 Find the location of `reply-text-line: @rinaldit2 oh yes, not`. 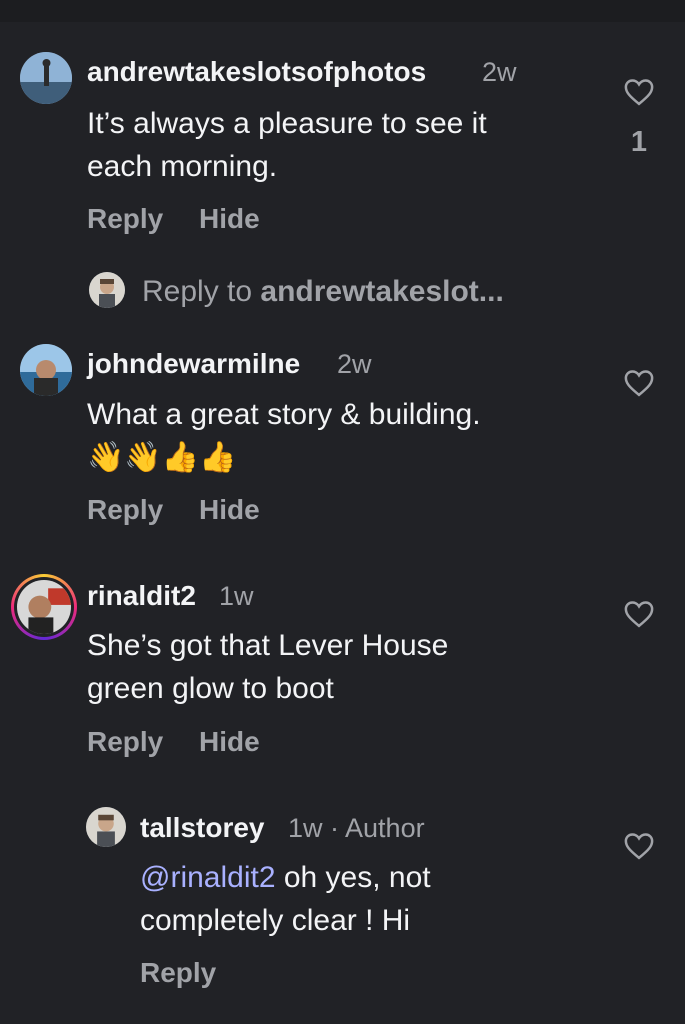

reply-text-line: @rinaldit2 oh yes, not is located at coordinates (285, 877).